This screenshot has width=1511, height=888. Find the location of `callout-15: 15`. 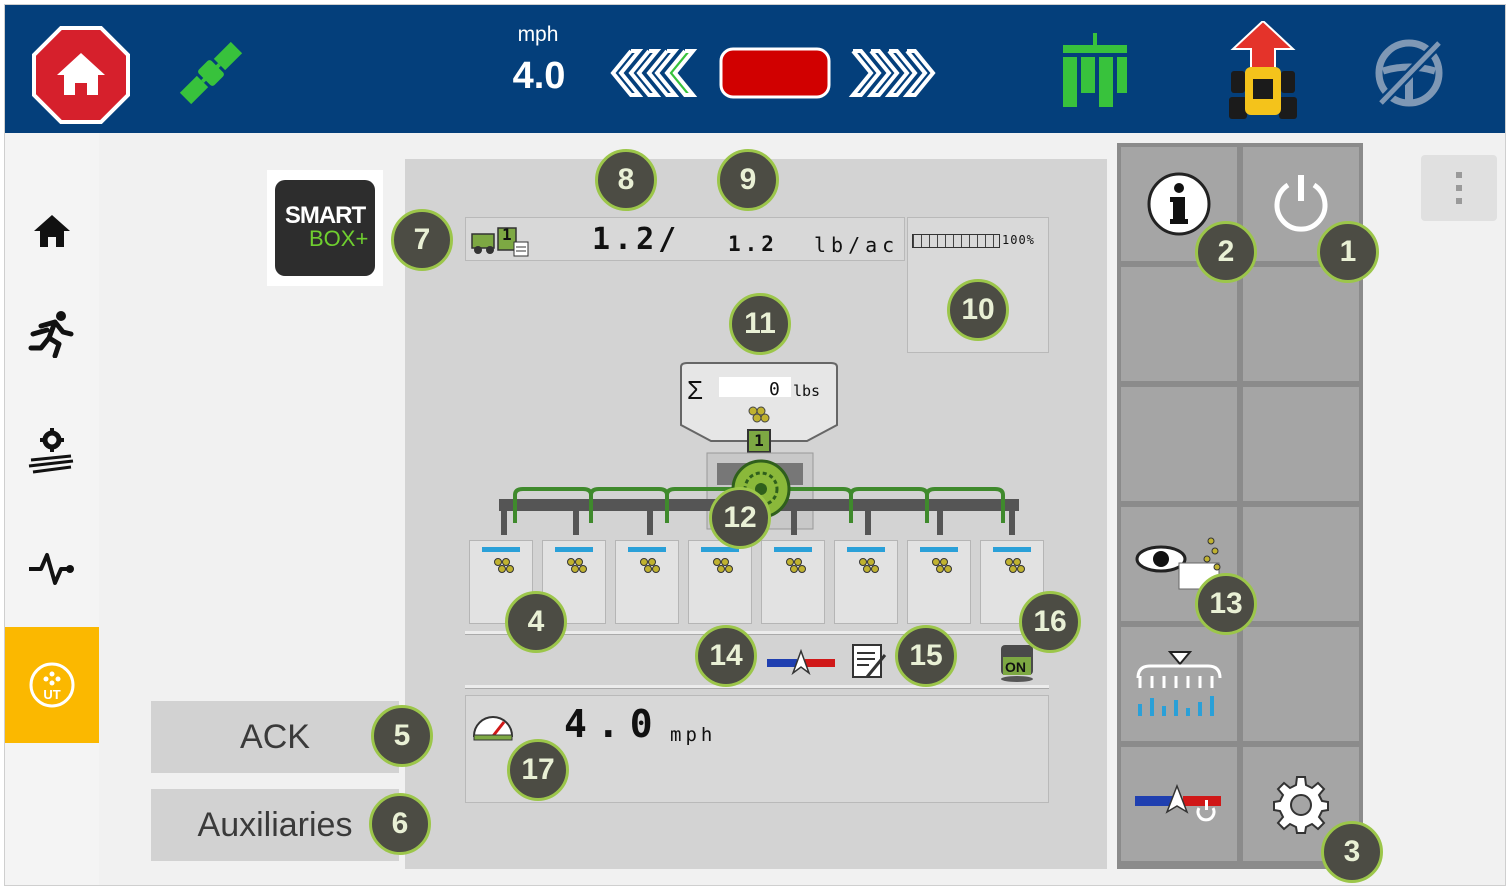

callout-15: 15 is located at coordinates (926, 656).